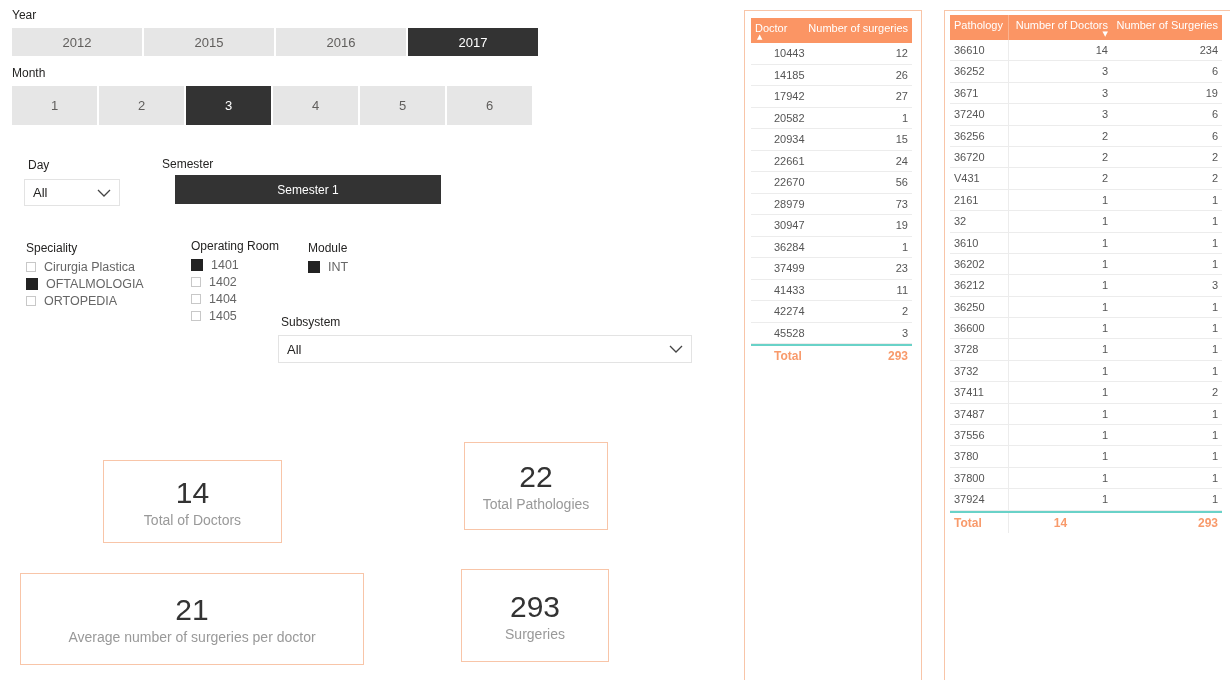 This screenshot has height=680, width=1230. Describe the element at coordinates (969, 50) in the screenshot. I see `table-cell: 36610` at that location.